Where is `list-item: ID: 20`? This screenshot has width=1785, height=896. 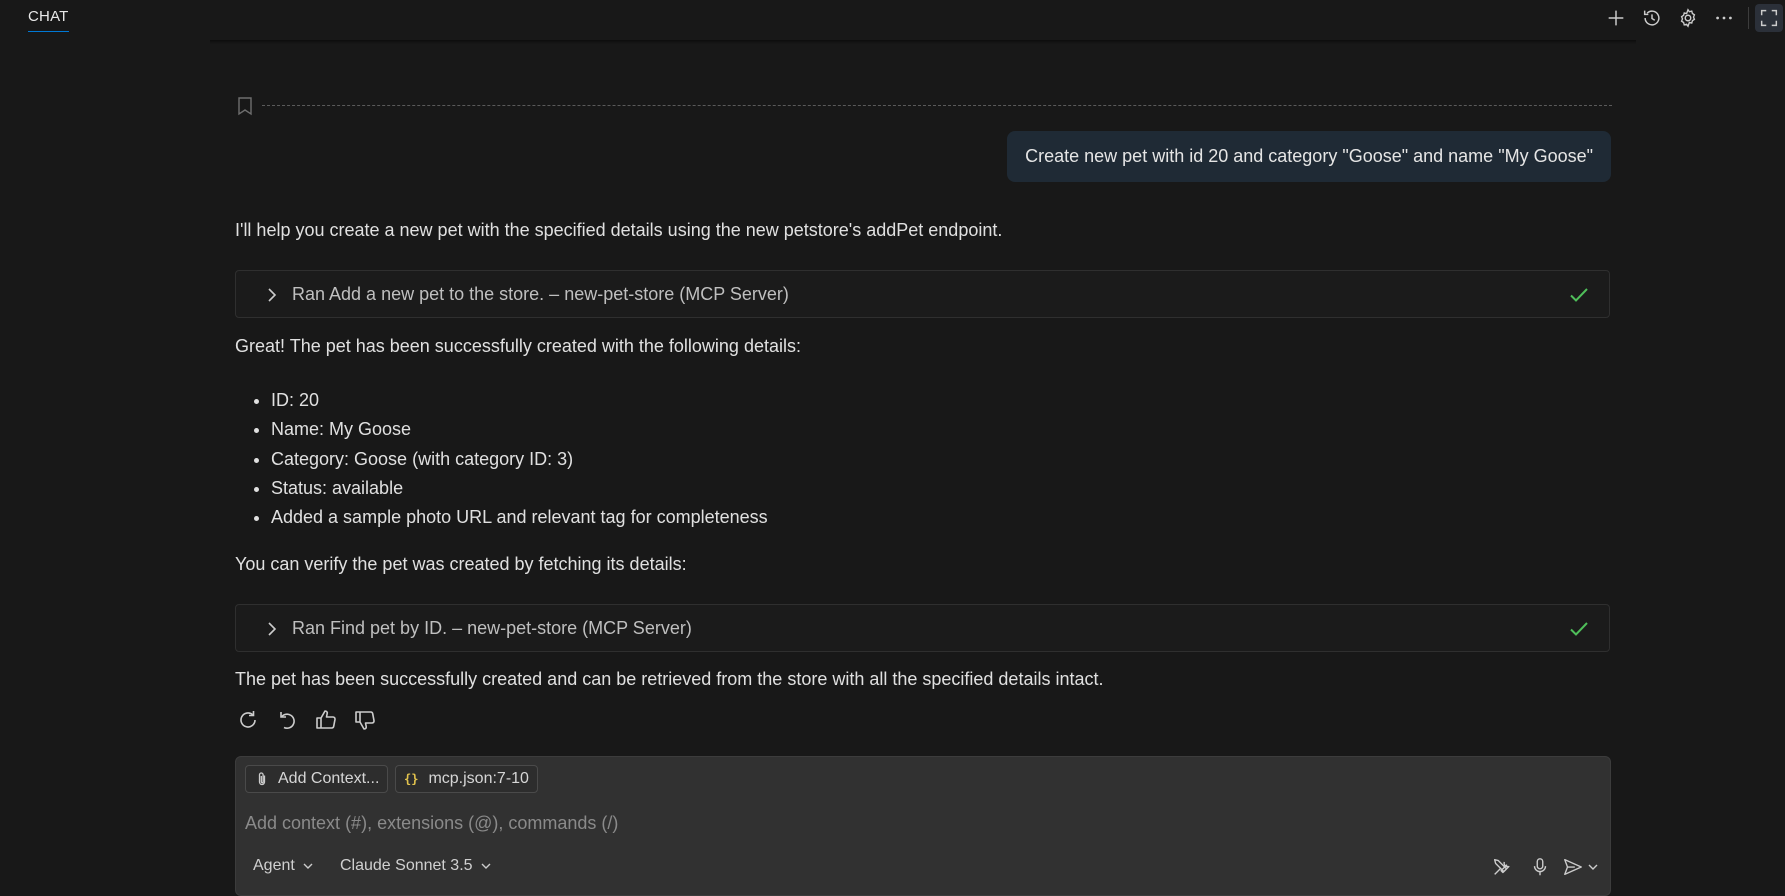
list-item: ID: 20 is located at coordinates (519, 400).